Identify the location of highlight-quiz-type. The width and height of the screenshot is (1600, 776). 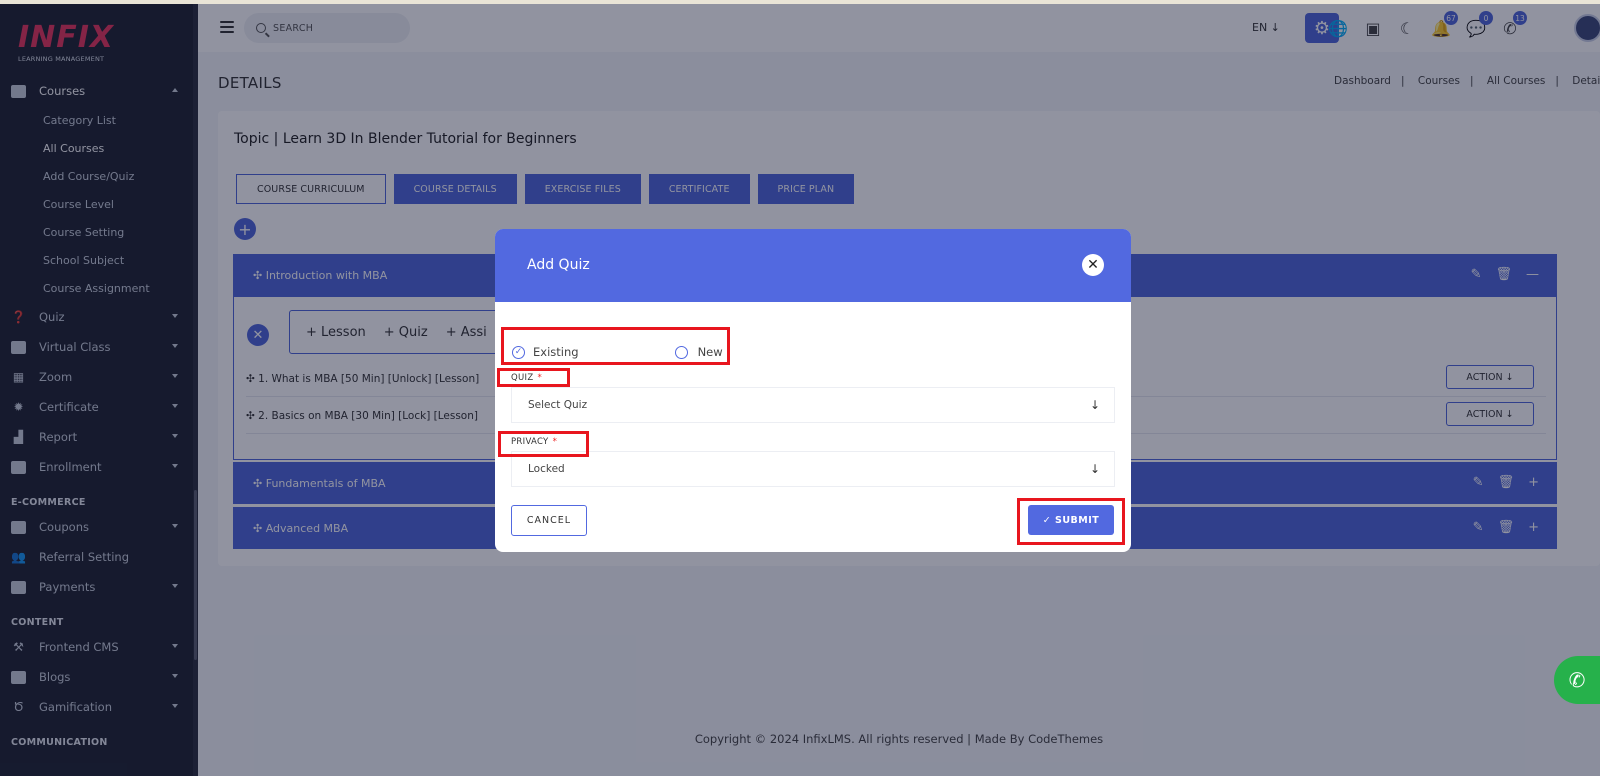
(615, 346).